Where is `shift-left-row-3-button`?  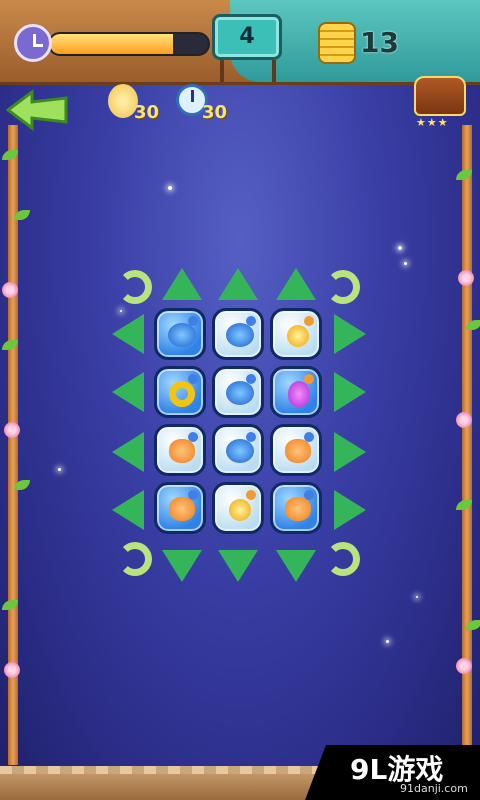 shift-left-row-3-button is located at coordinates (128, 452).